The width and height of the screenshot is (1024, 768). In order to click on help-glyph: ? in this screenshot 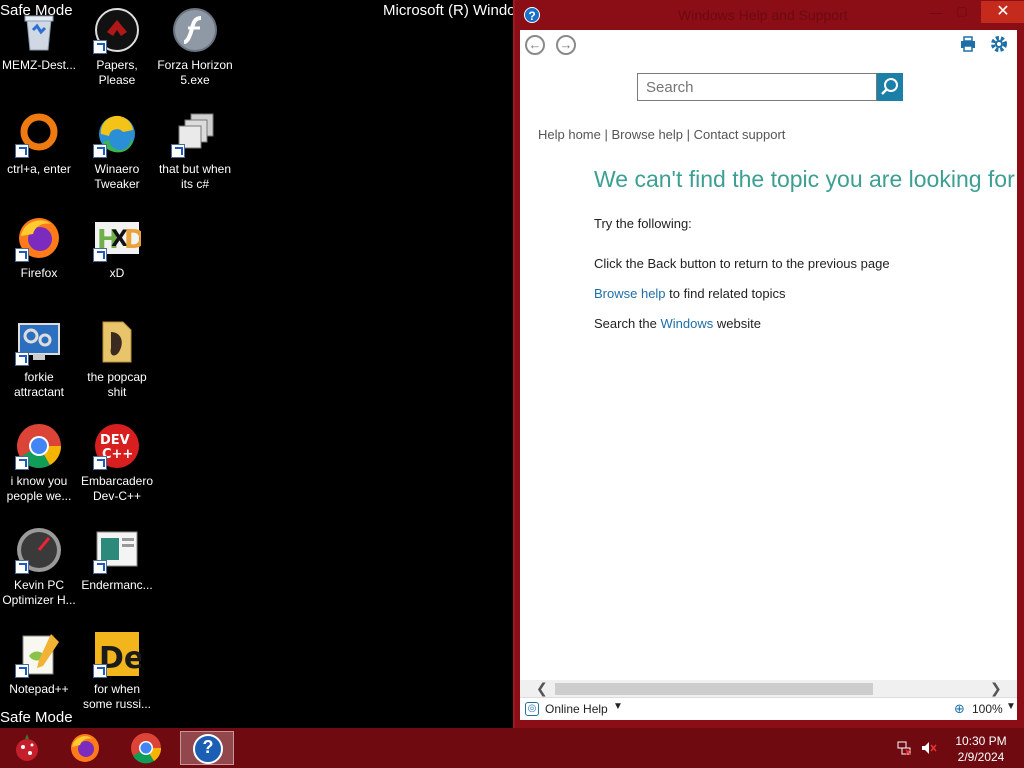, I will do `click(208, 747)`.